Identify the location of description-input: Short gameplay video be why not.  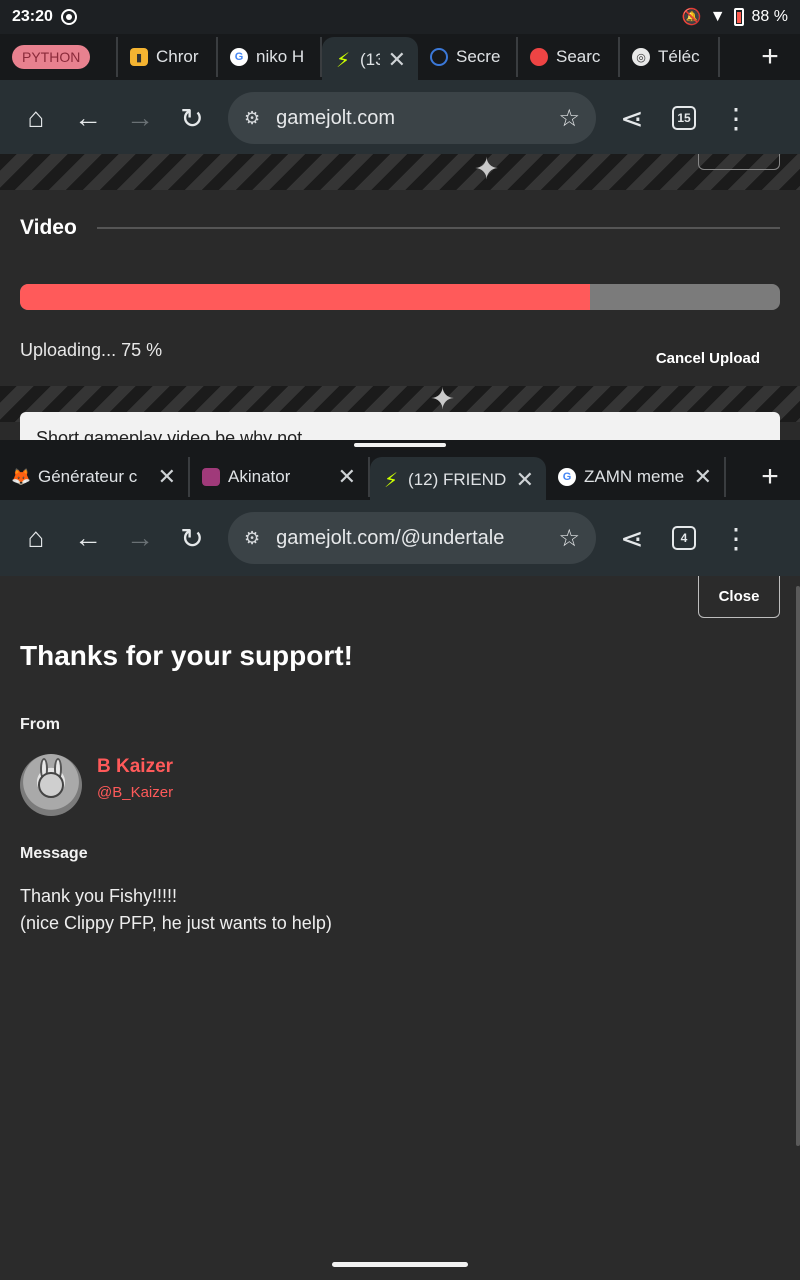
(400, 426).